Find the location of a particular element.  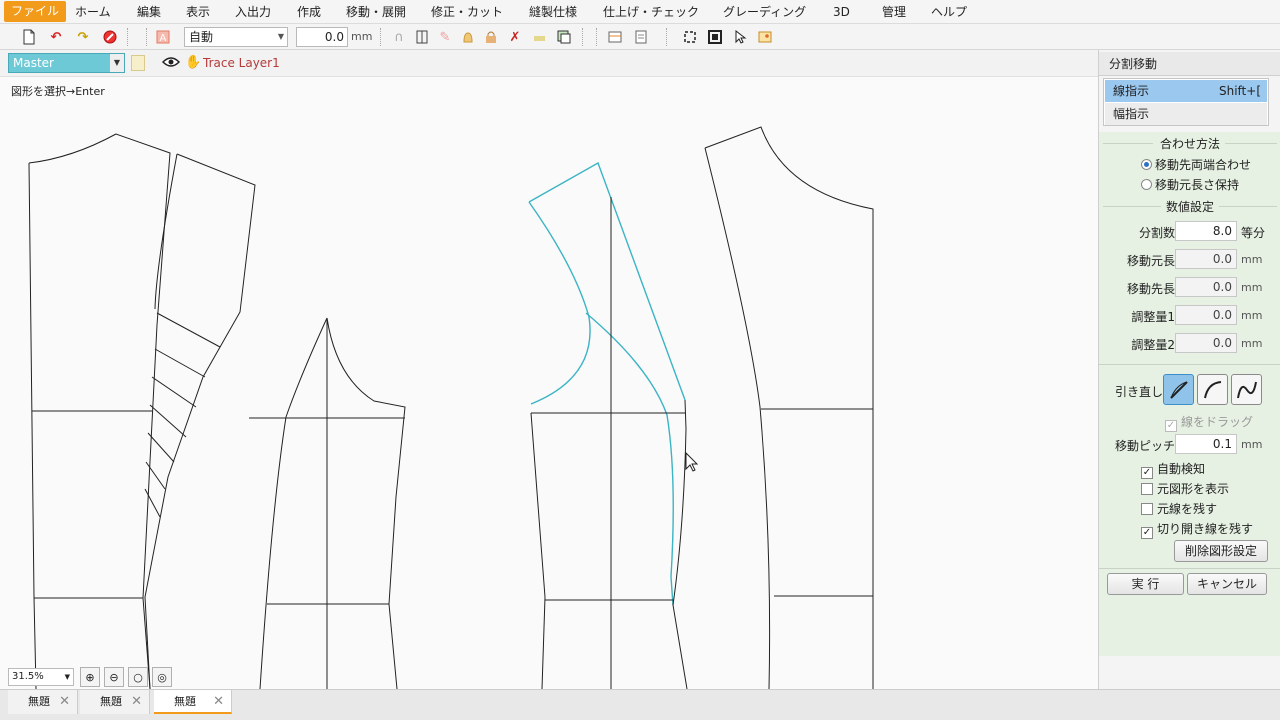

hand-icon: ✋ is located at coordinates (193, 62).